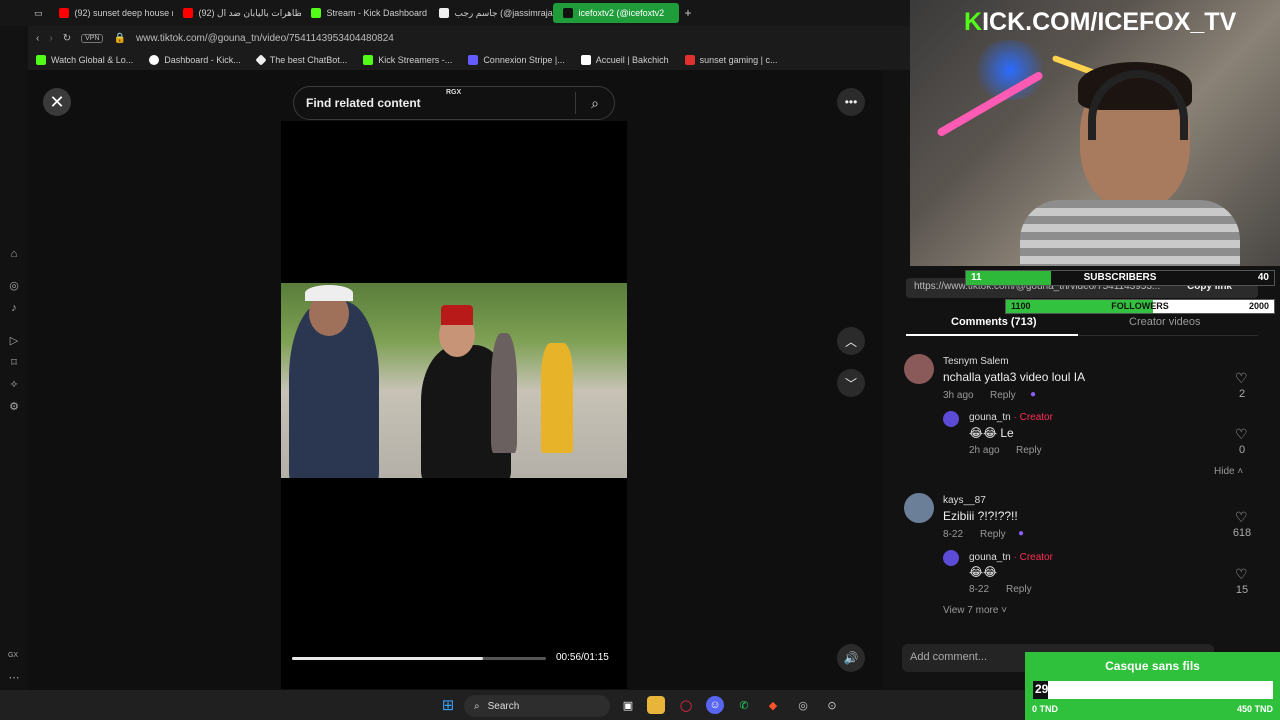 Image resolution: width=1280 pixels, height=720 pixels. What do you see at coordinates (365, 13) in the screenshot?
I see `browser-tab-3: Stream - Kick Dashboard` at bounding box center [365, 13].